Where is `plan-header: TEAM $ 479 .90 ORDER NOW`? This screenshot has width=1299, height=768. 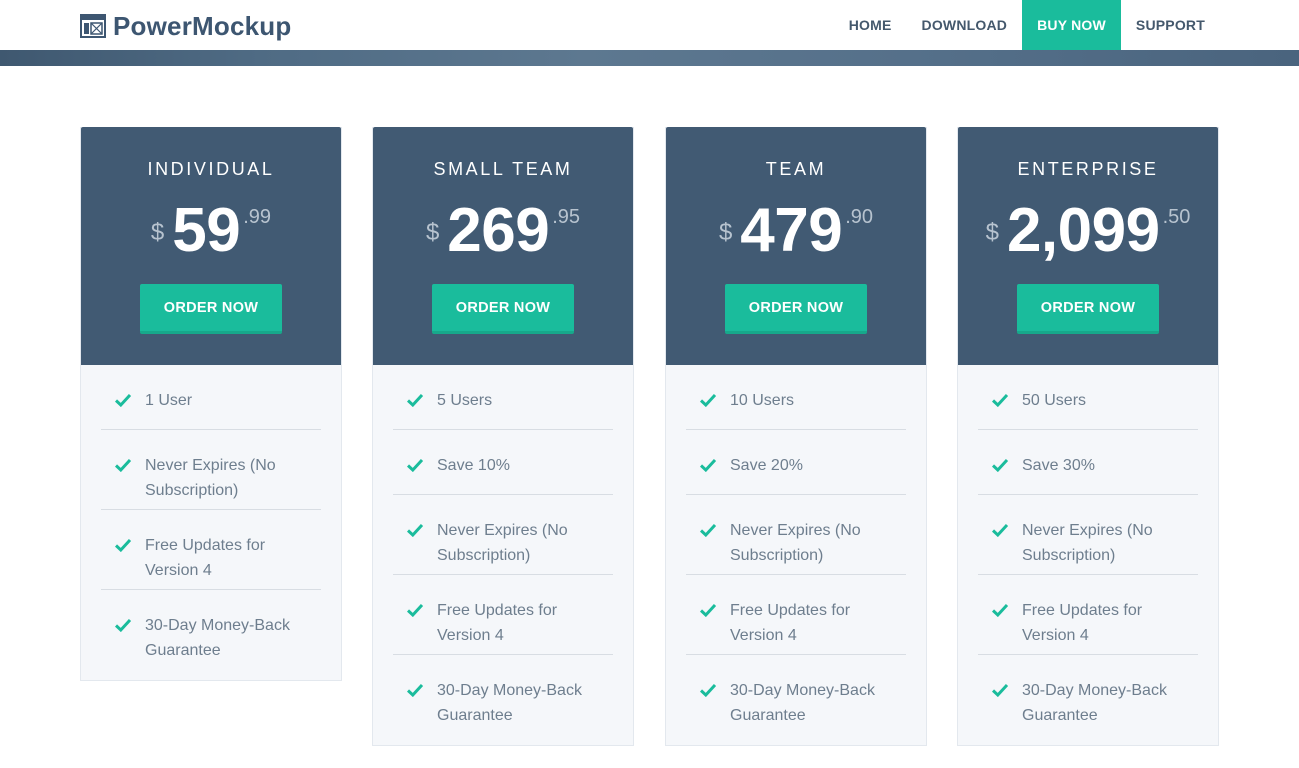 plan-header: TEAM $ 479 .90 ORDER NOW is located at coordinates (796, 246).